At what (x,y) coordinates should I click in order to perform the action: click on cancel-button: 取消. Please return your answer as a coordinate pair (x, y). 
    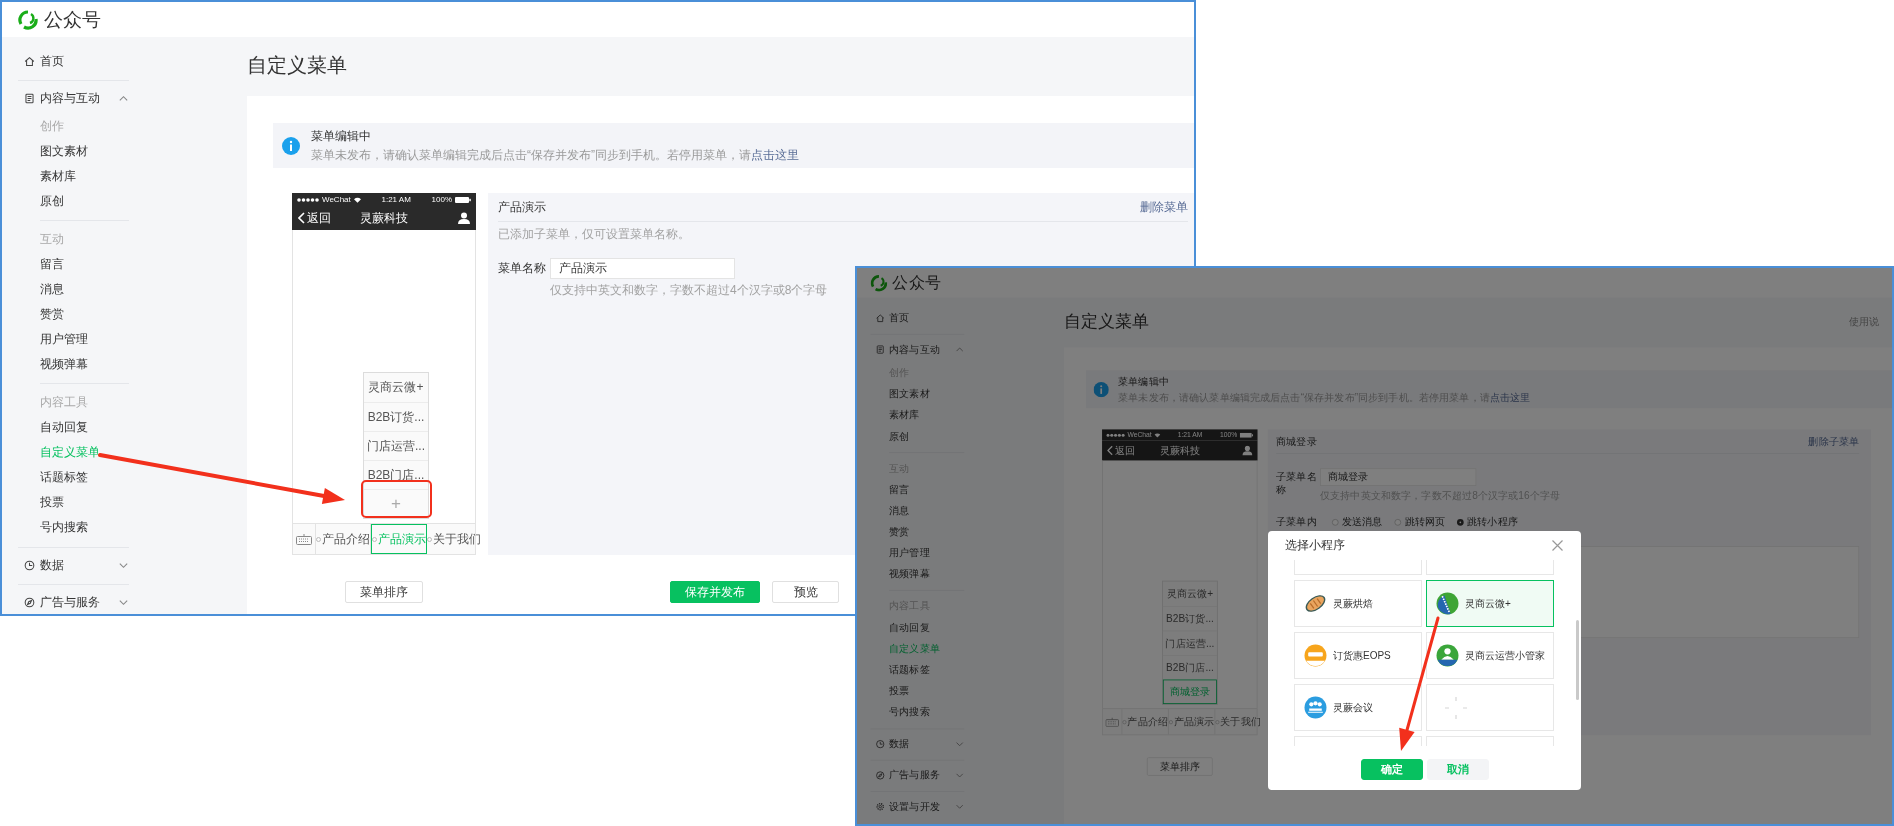
    Looking at the image, I should click on (1457, 769).